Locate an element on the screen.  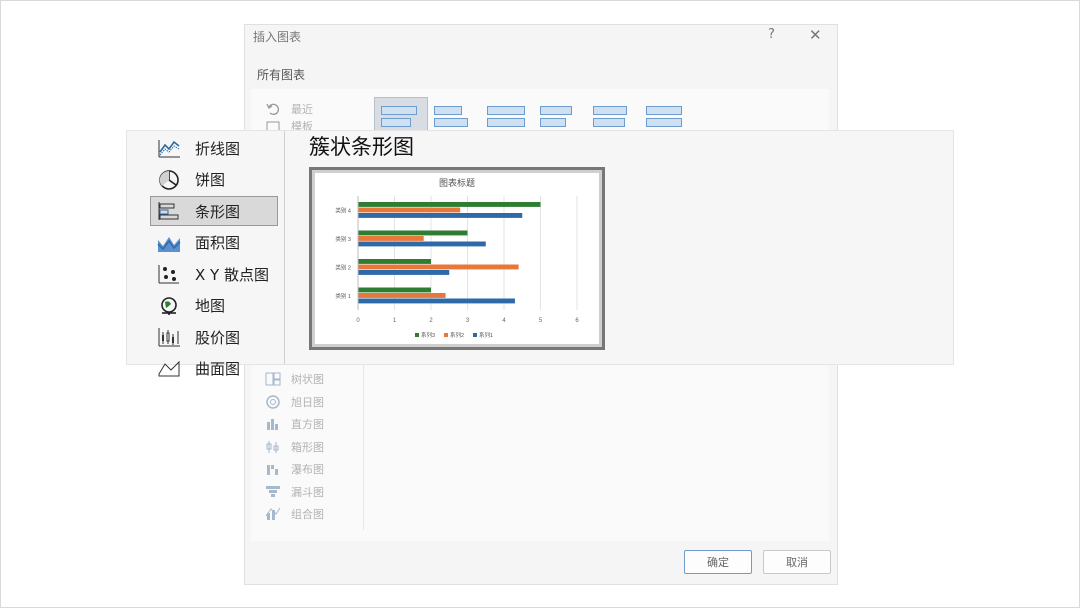
x-tick-label: 1 is located at coordinates (395, 321).